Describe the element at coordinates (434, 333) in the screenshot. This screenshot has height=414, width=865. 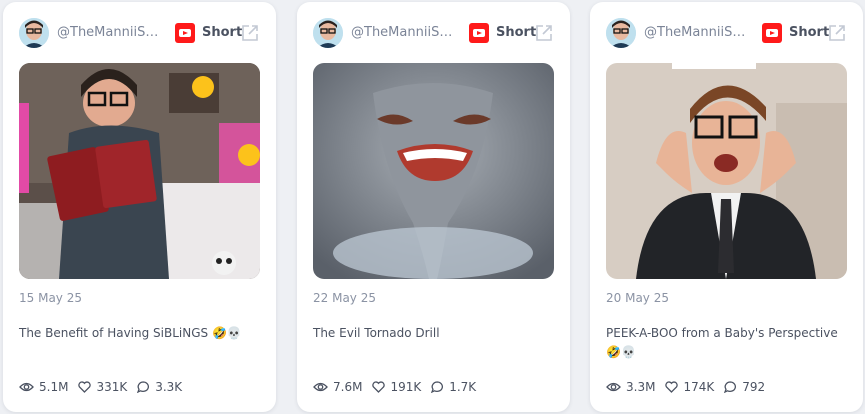
I see `video-title: The Evil Tornado Drill` at that location.